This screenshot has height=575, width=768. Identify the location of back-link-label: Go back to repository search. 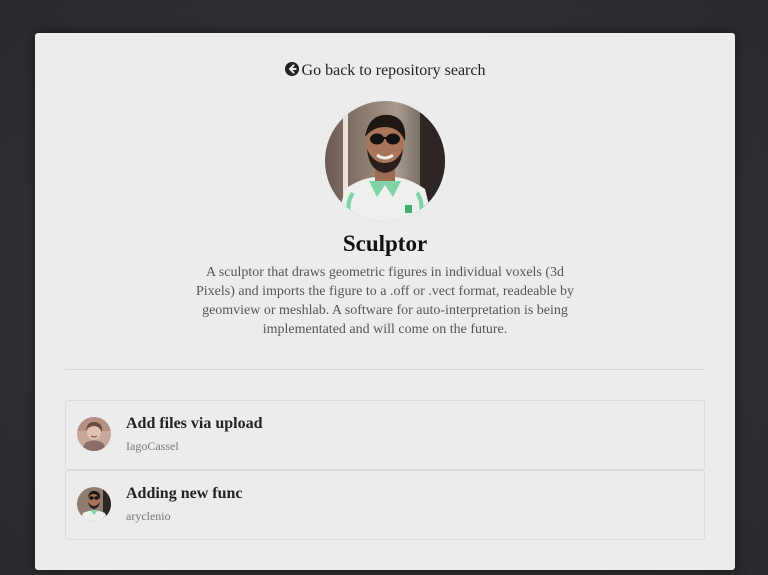
(393, 70).